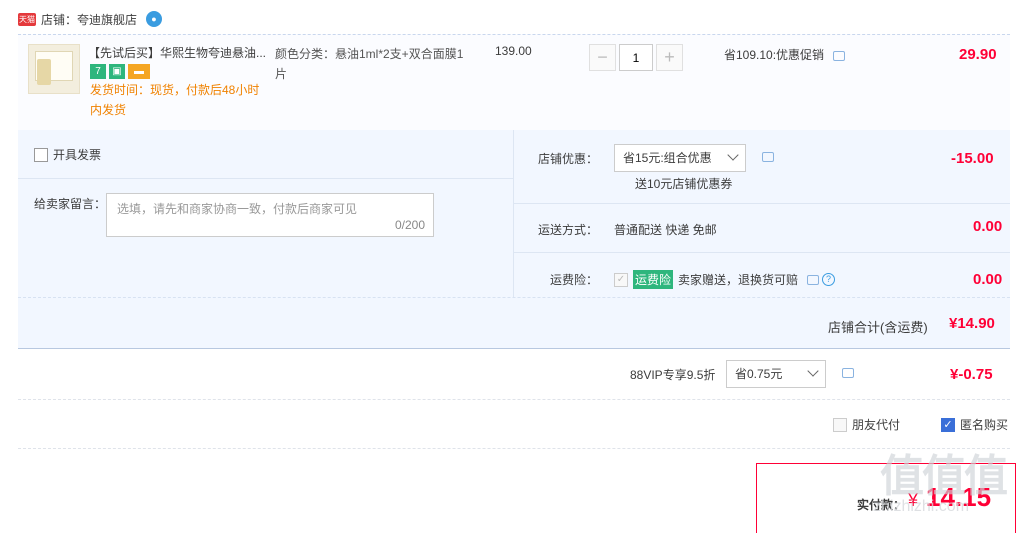 This screenshot has width=1031, height=533. Describe the element at coordinates (988, 226) in the screenshot. I see `shipping-amount: 0.00` at that location.